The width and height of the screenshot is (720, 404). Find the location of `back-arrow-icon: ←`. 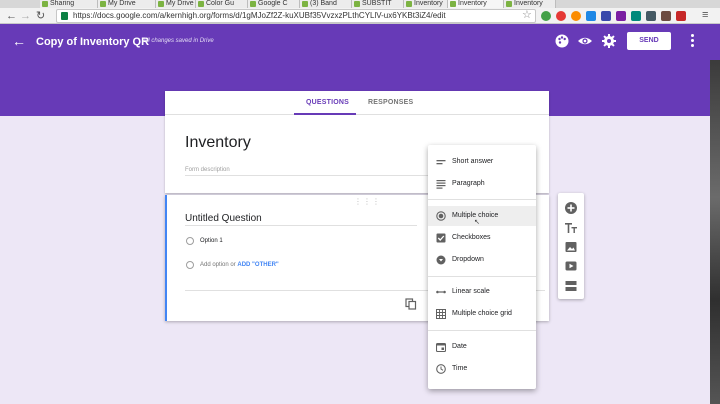

back-arrow-icon: ← is located at coordinates (19, 41).